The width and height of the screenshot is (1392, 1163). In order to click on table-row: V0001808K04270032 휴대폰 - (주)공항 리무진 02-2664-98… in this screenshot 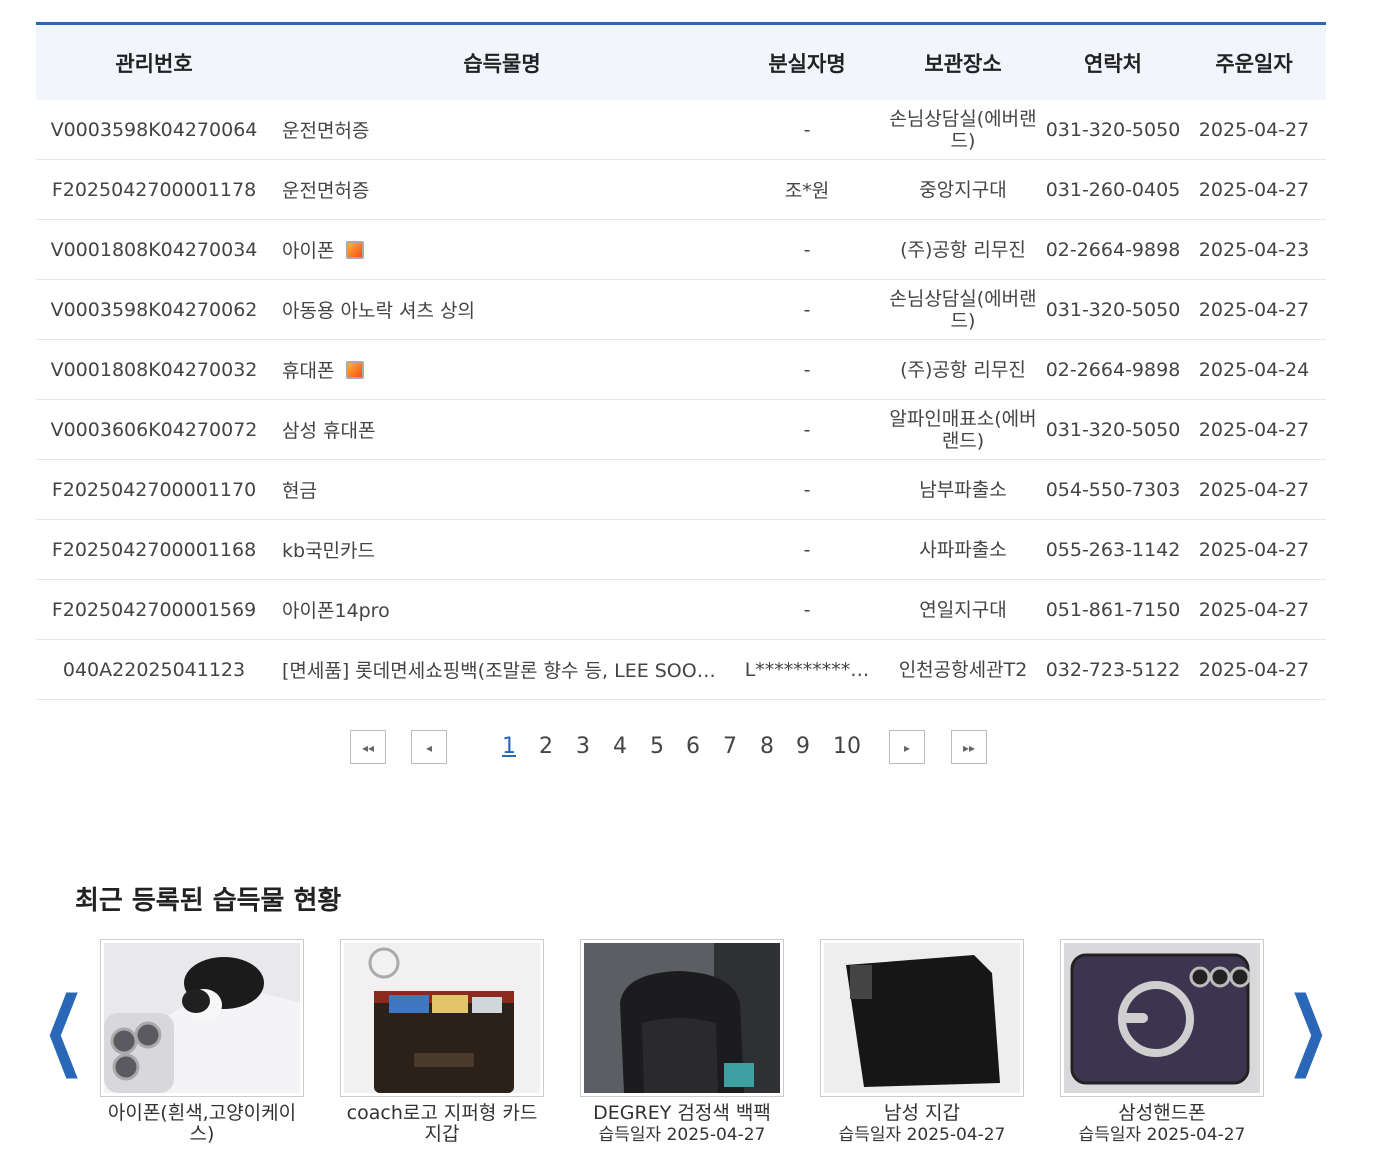, I will do `click(681, 369)`.